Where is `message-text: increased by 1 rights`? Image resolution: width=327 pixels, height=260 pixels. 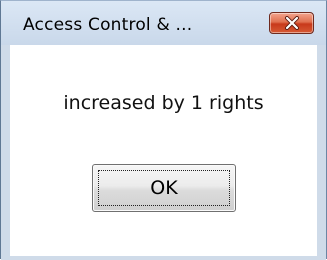
message-text: increased by 1 rights is located at coordinates (163, 103).